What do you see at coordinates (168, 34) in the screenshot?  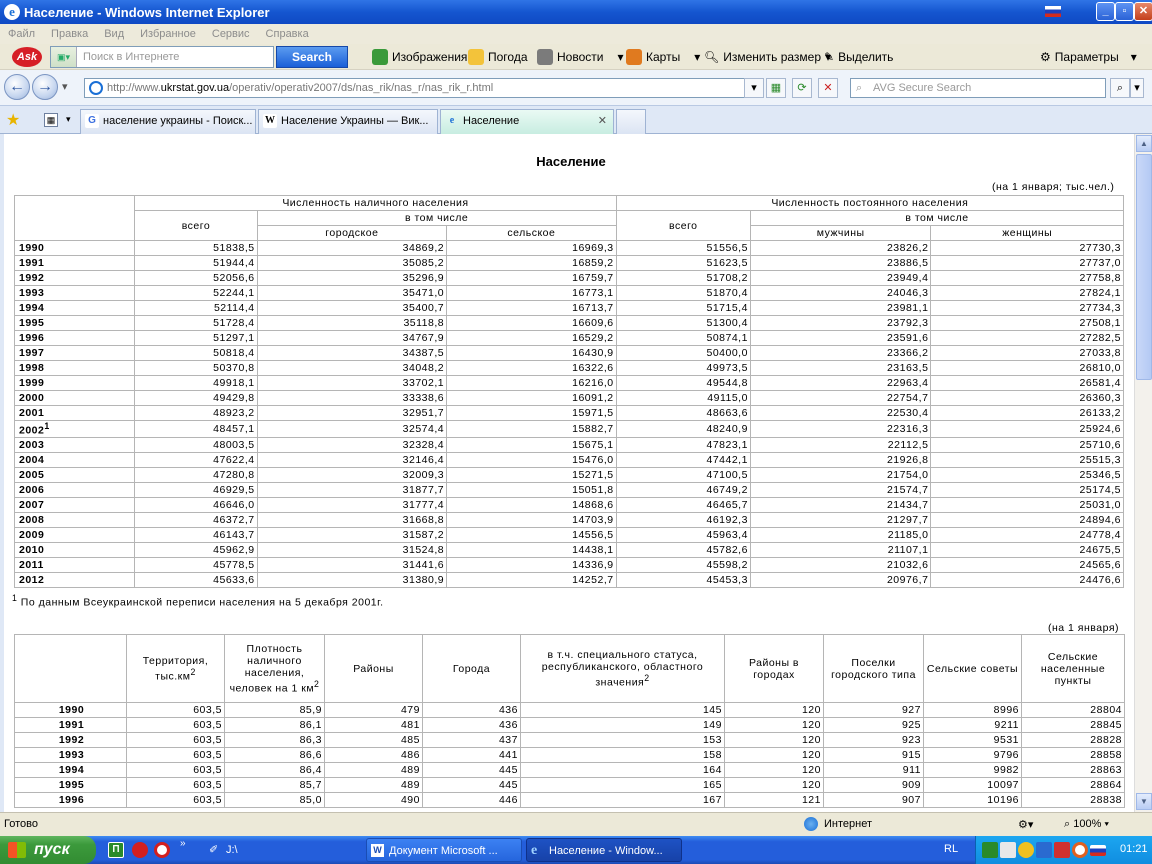 I see `menu-favorites: Избранное` at bounding box center [168, 34].